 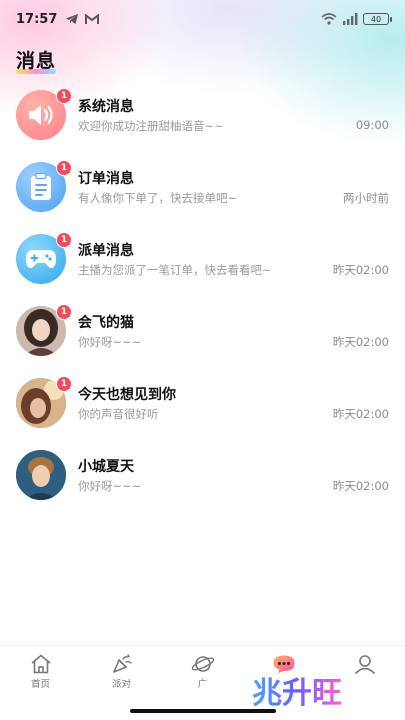 What do you see at coordinates (297, 690) in the screenshot?
I see `watermark-logo: 兆升旺` at bounding box center [297, 690].